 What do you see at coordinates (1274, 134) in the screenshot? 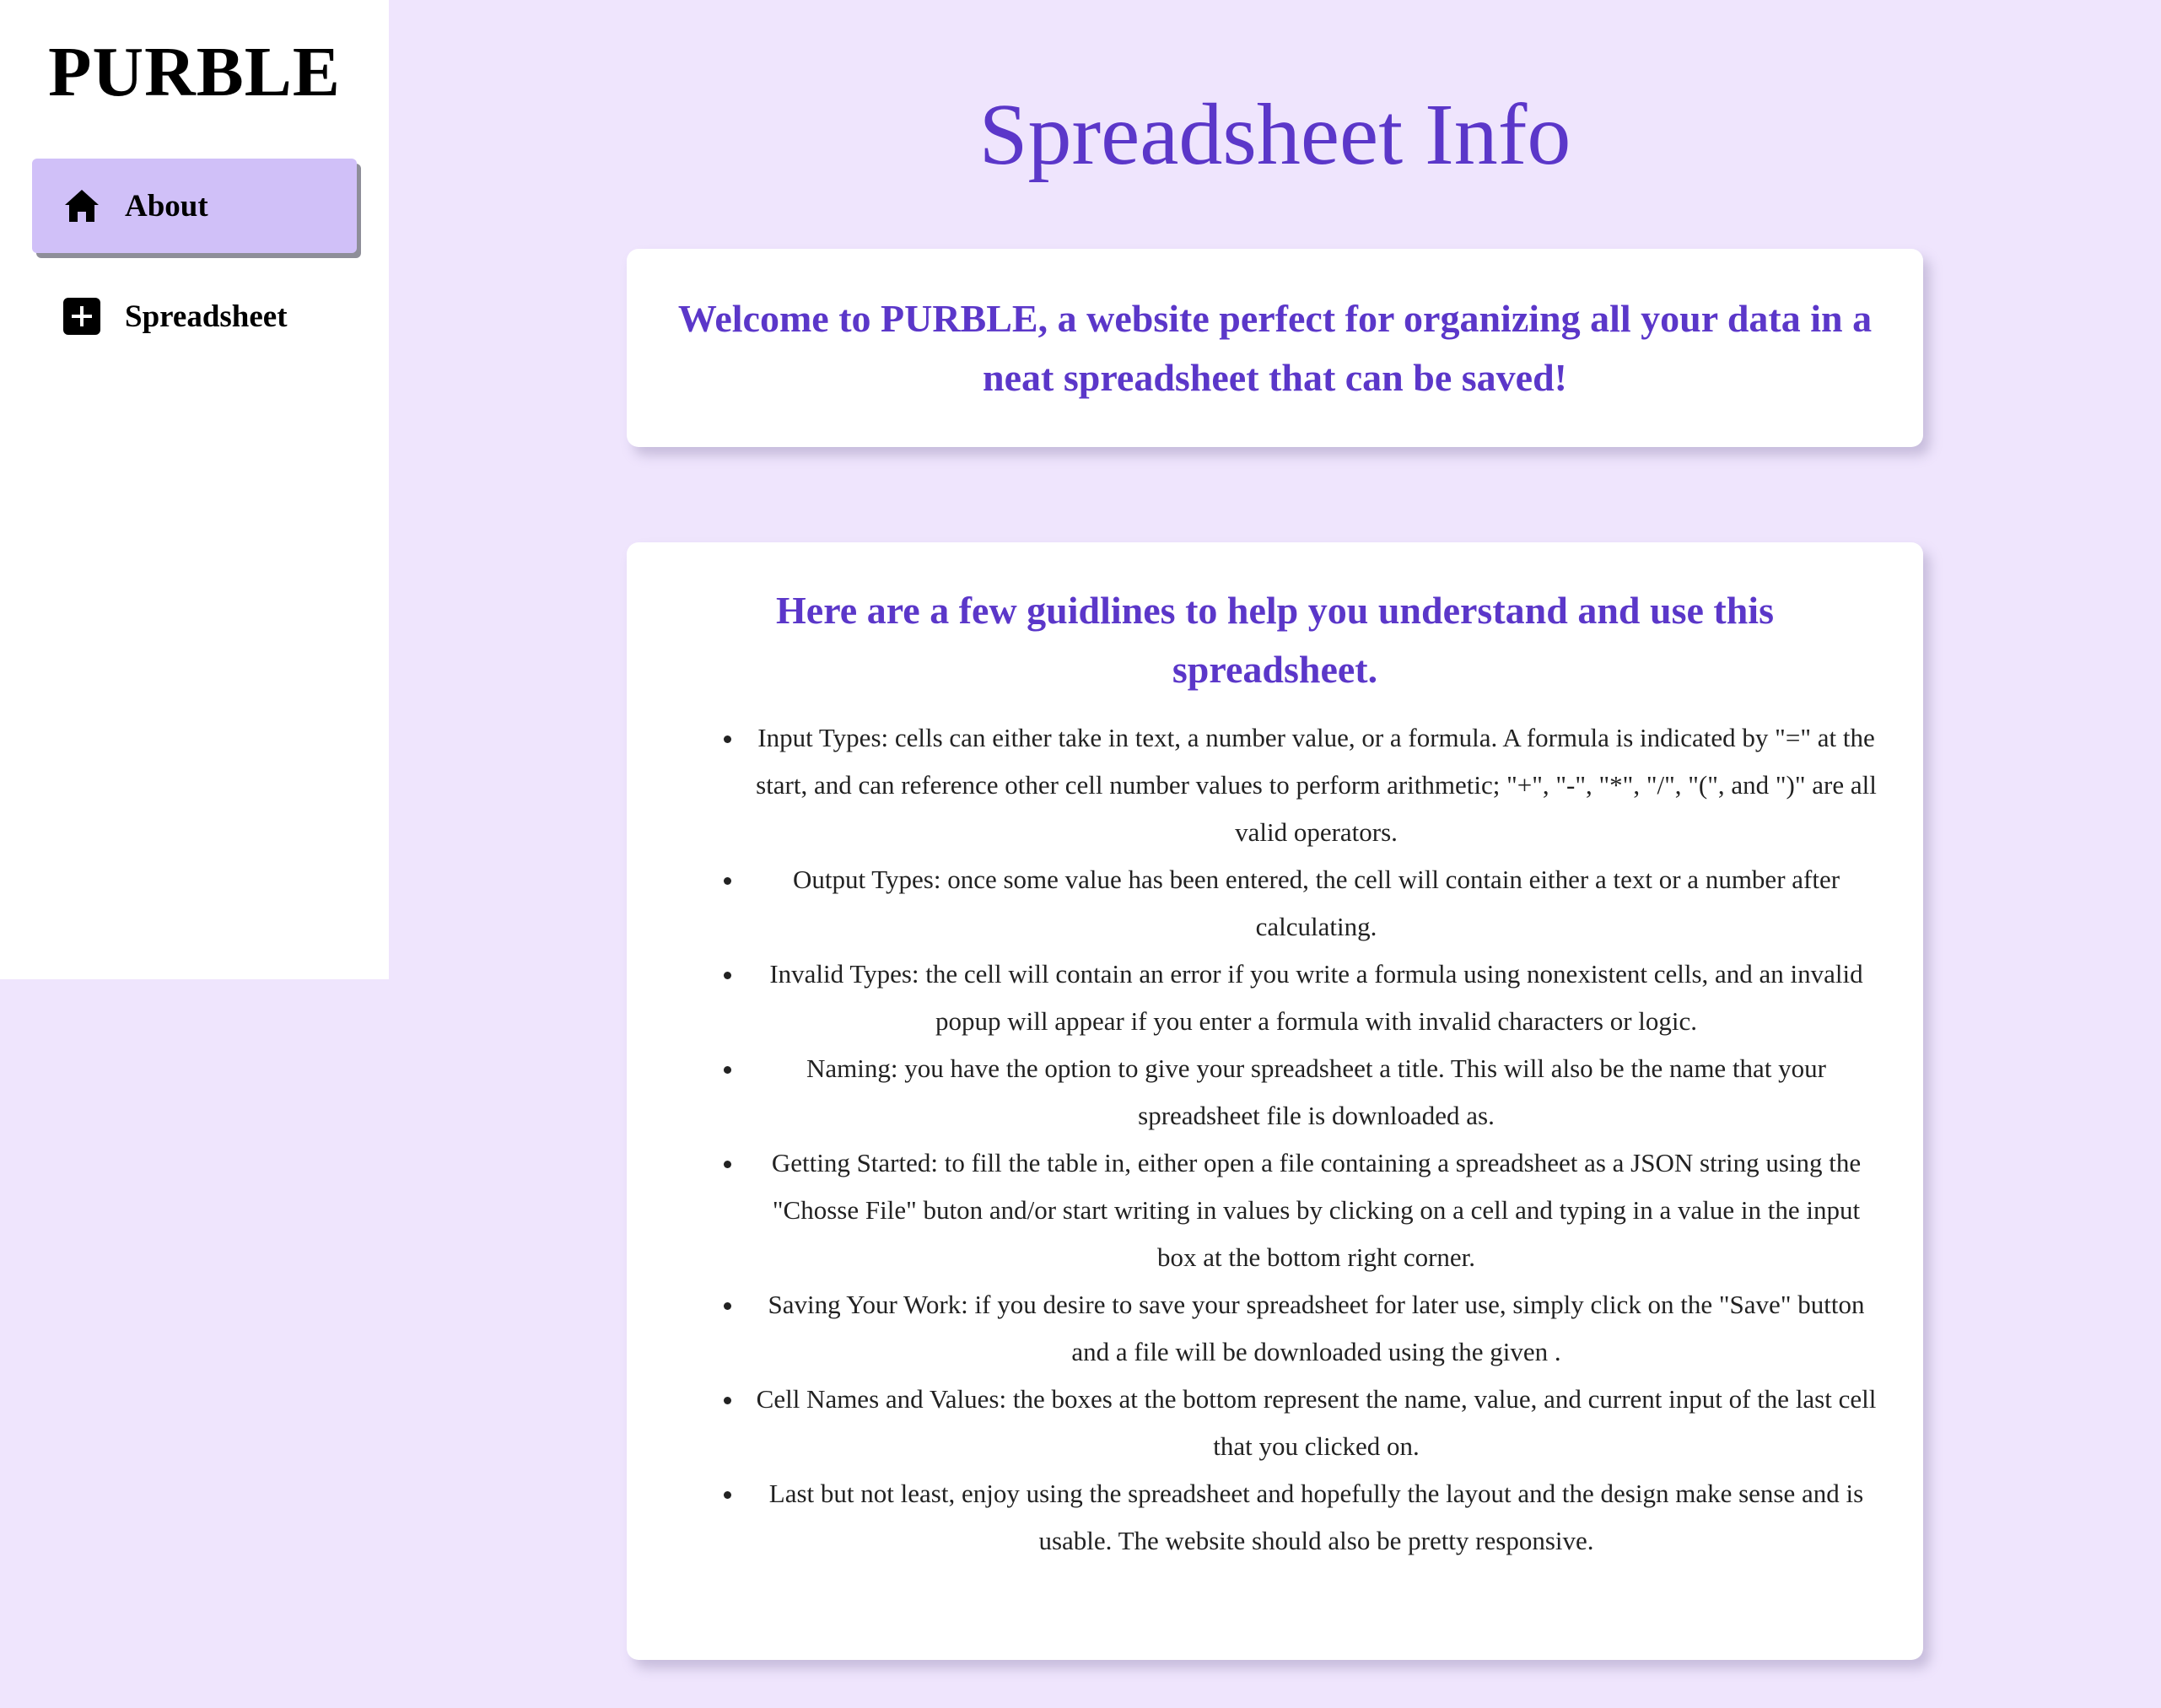
I see `page-title: Spreadsheet Info` at bounding box center [1274, 134].